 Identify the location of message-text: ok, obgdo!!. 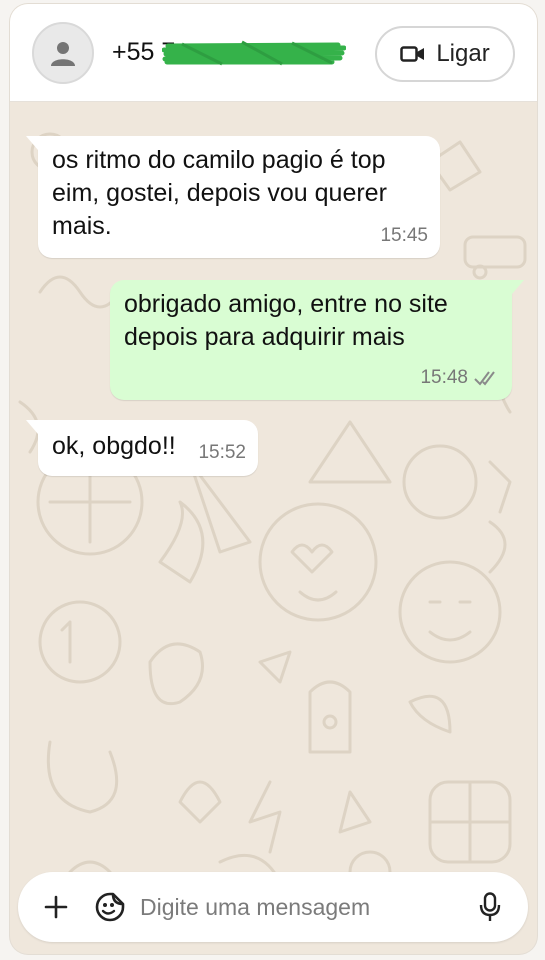
(114, 446).